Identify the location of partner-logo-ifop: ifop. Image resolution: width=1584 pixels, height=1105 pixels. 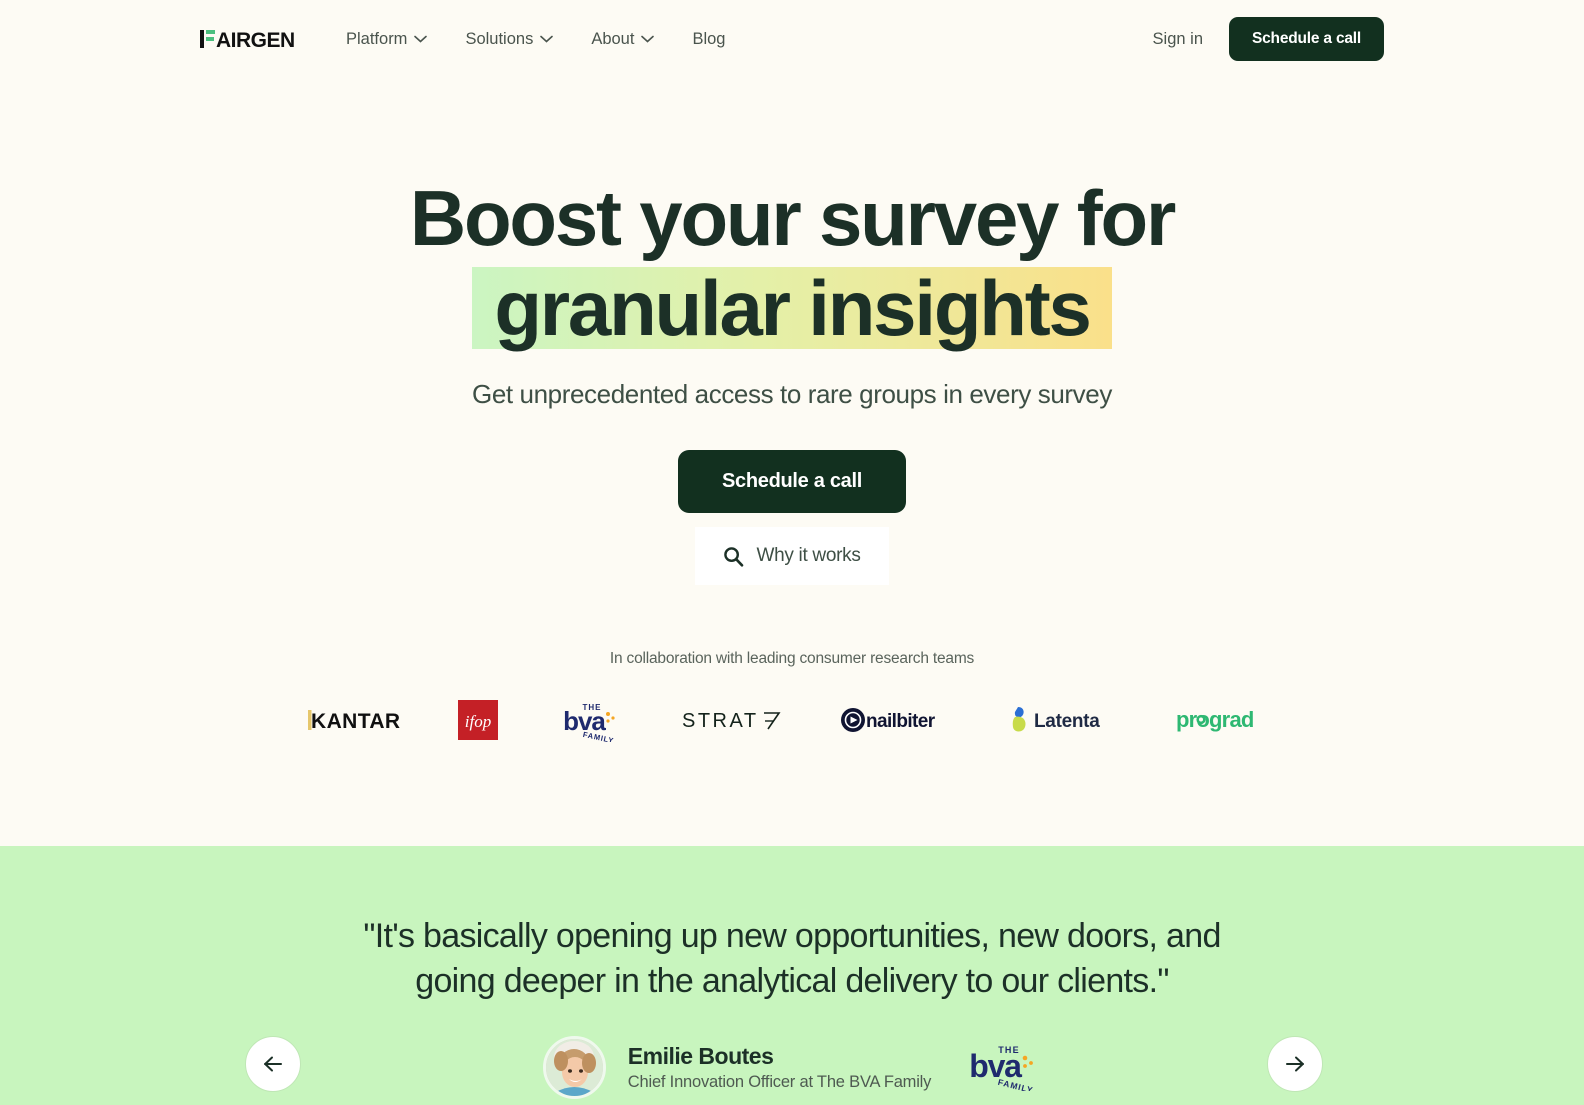
(478, 720).